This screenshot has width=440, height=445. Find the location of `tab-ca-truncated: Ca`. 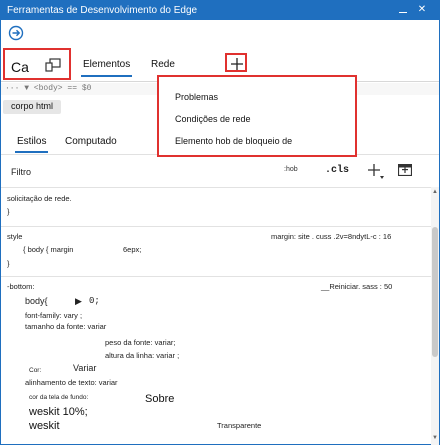

tab-ca-truncated: Ca is located at coordinates (20, 67).